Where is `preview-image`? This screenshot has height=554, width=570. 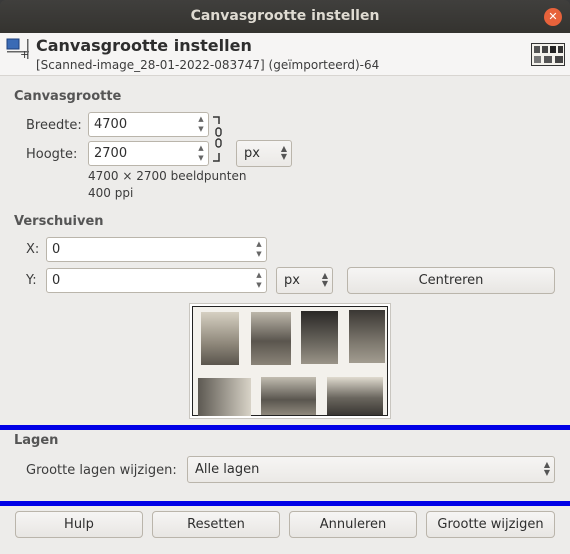 preview-image is located at coordinates (290, 361).